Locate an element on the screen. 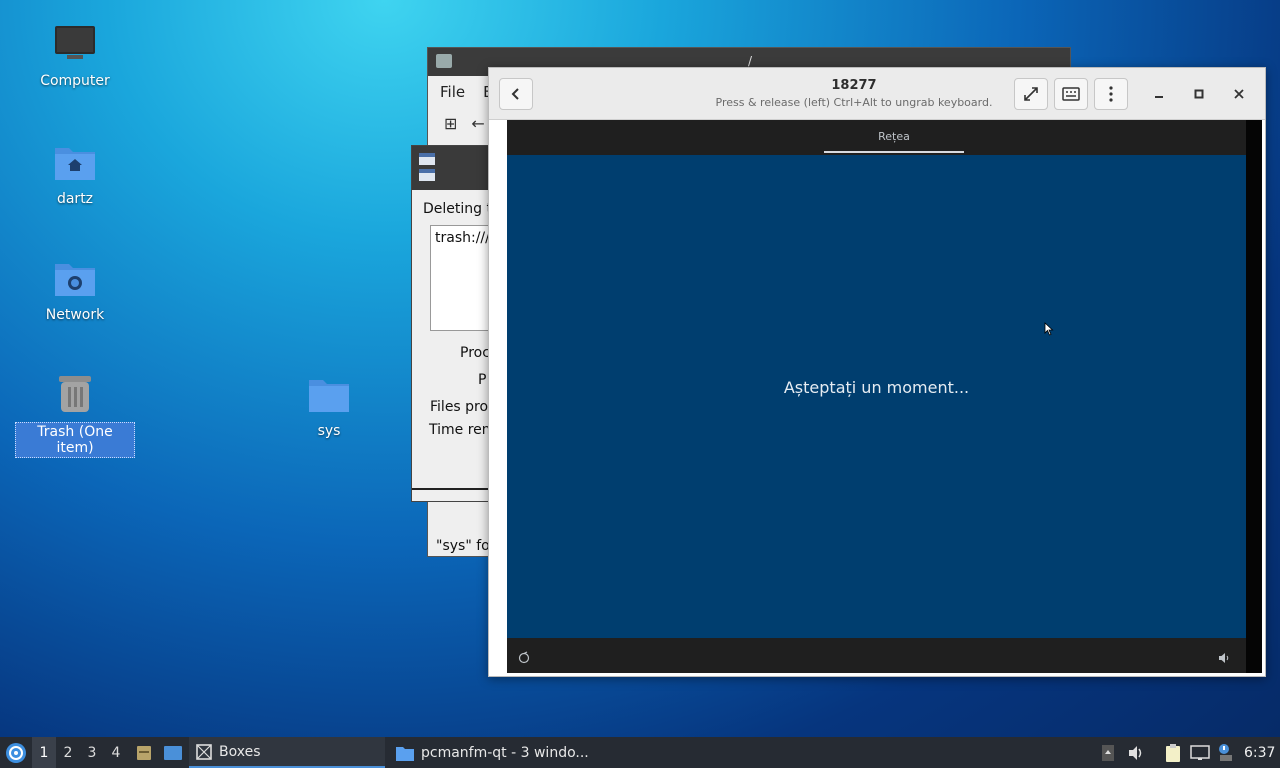  home-folder-icon is located at coordinates (75, 164).